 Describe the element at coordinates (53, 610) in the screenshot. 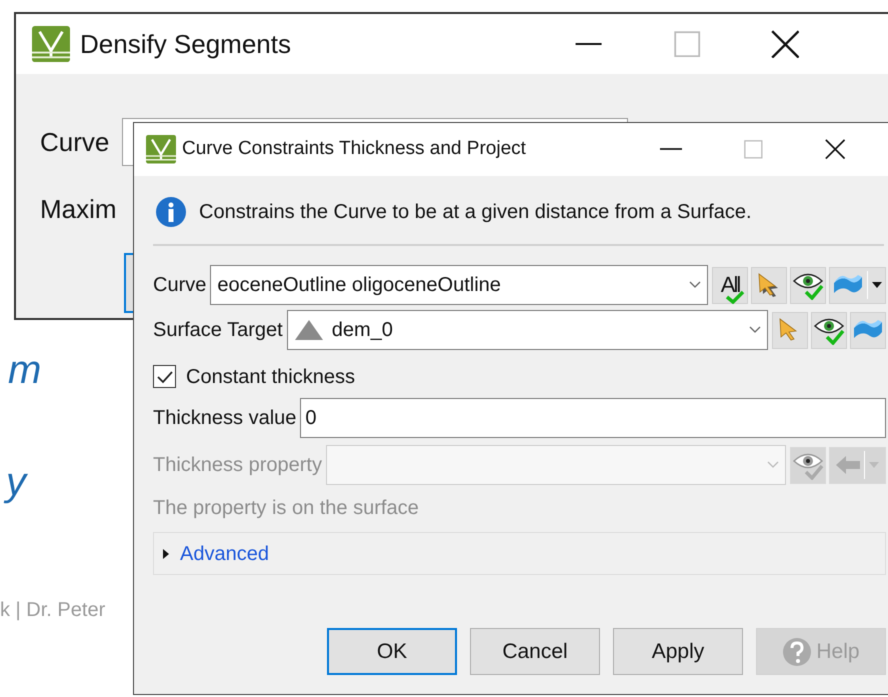

I see `slide-text: k | Dr. Peter` at that location.